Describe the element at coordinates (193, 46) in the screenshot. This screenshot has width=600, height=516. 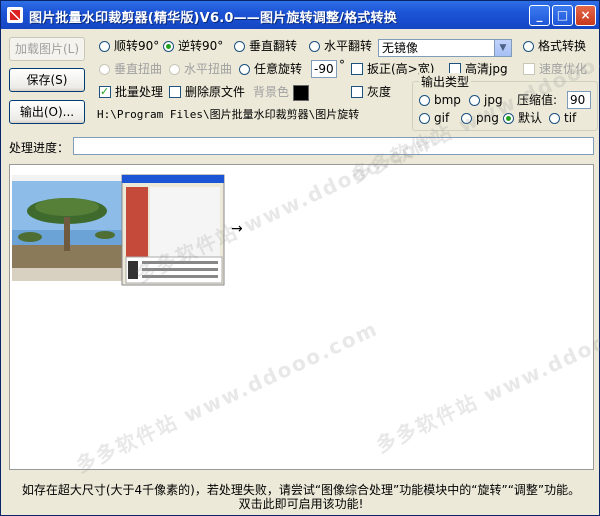
I see `rotate-ccw90-option: 逆转90°` at that location.